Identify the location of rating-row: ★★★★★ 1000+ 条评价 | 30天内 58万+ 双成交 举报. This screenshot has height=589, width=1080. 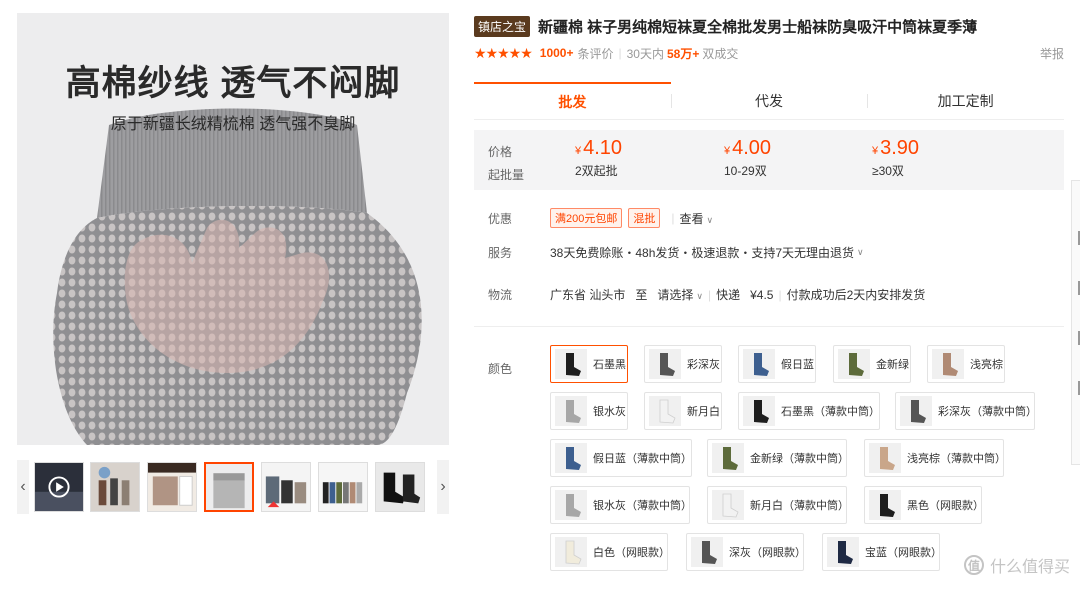
(769, 53).